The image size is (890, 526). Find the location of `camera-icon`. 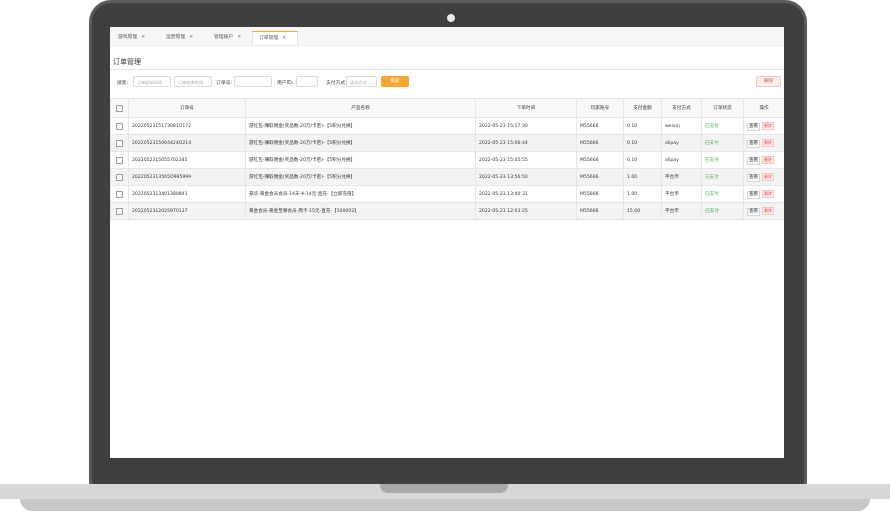

camera-icon is located at coordinates (451, 18).